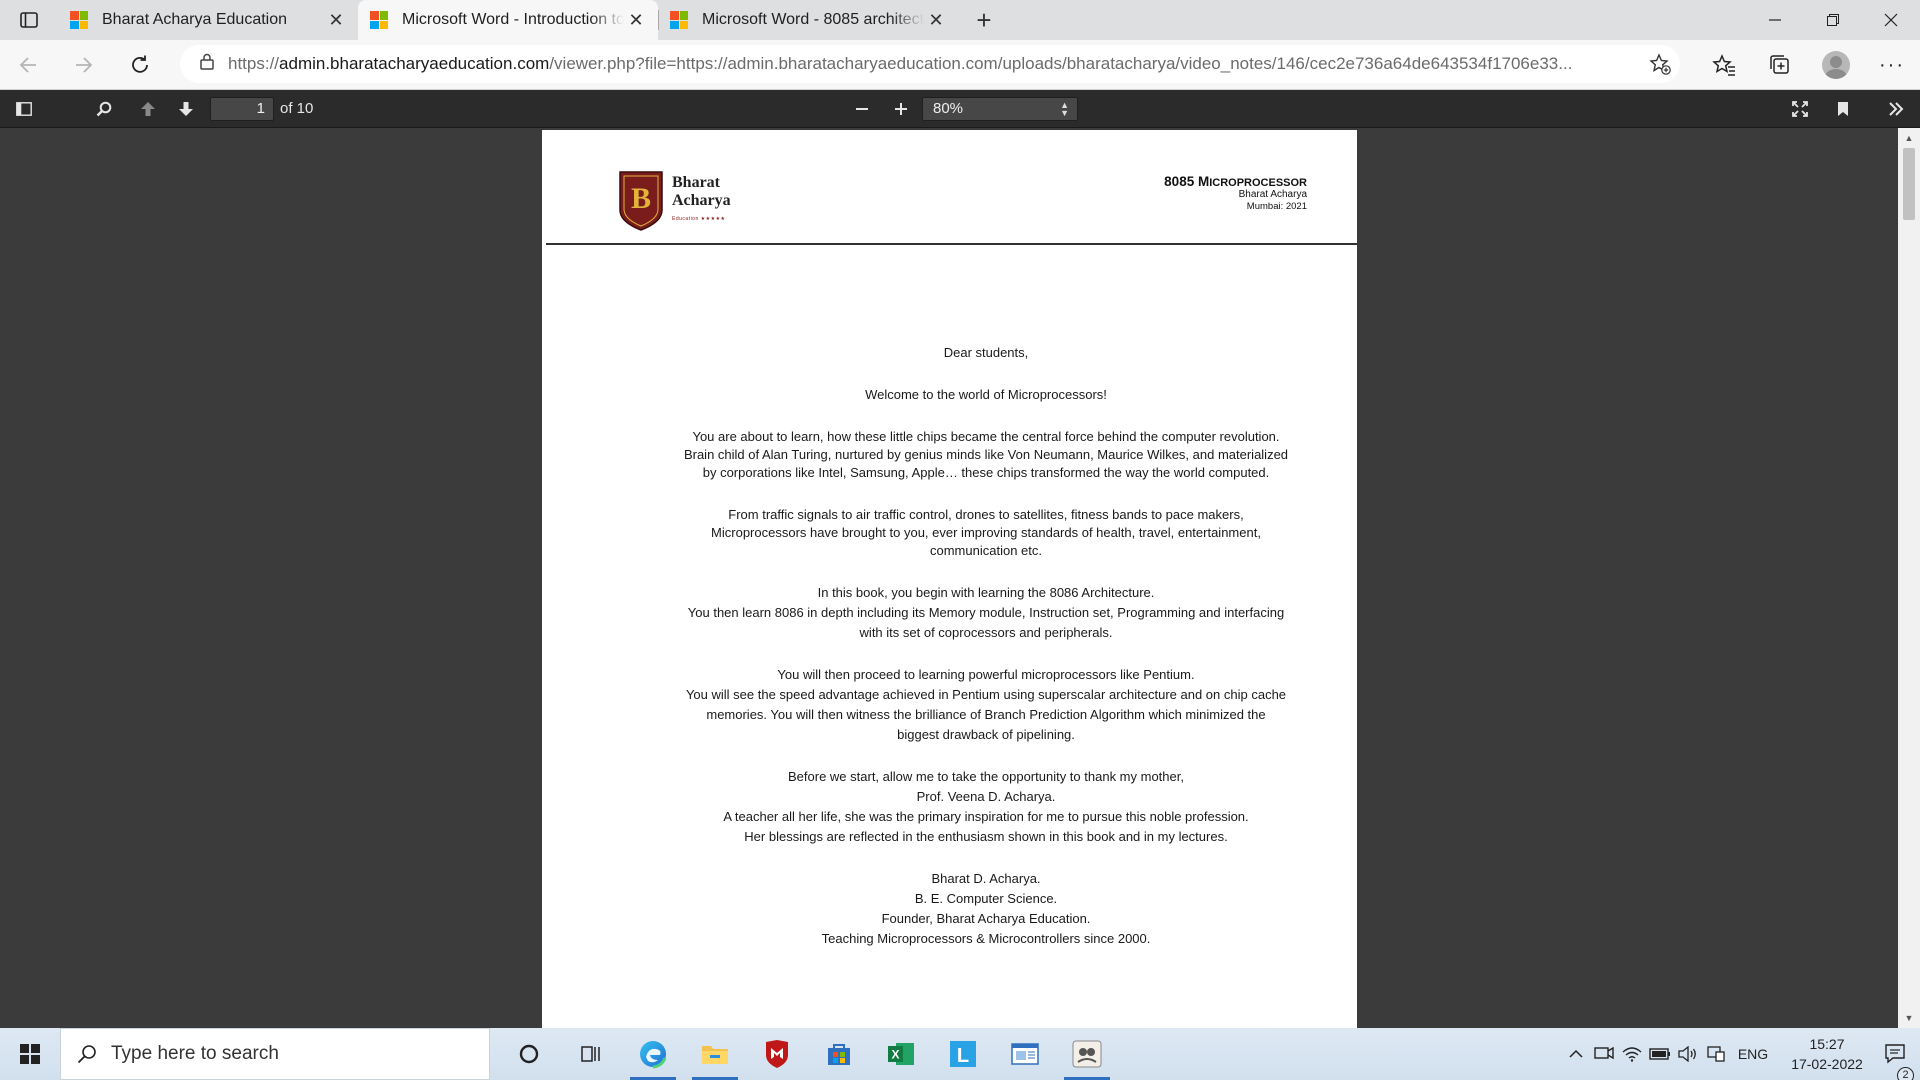  I want to click on tray-display, so click(1716, 1054).